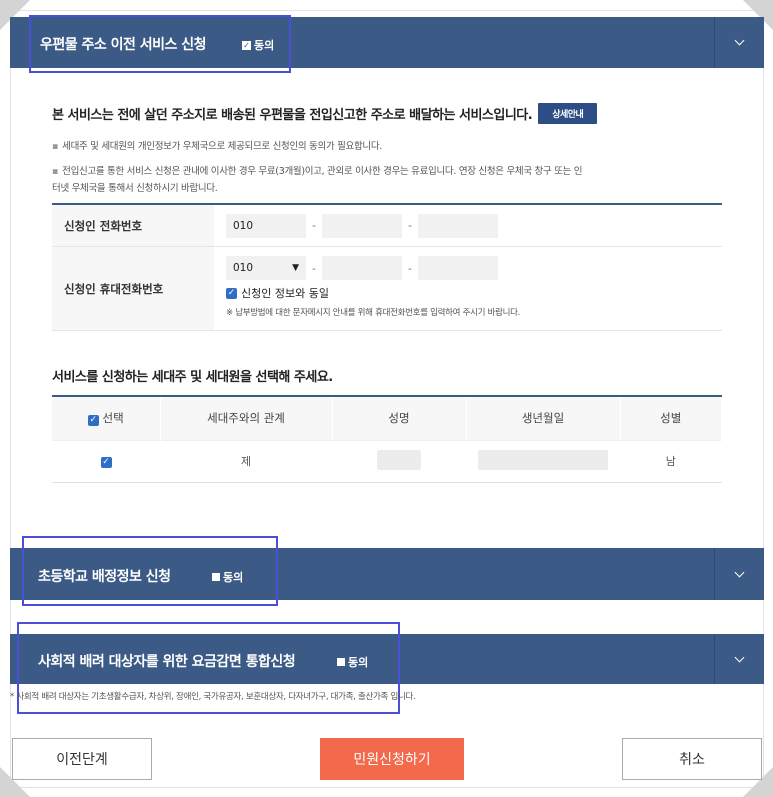 This screenshot has width=773, height=797. I want to click on column-birth: 생년월일, so click(543, 418).